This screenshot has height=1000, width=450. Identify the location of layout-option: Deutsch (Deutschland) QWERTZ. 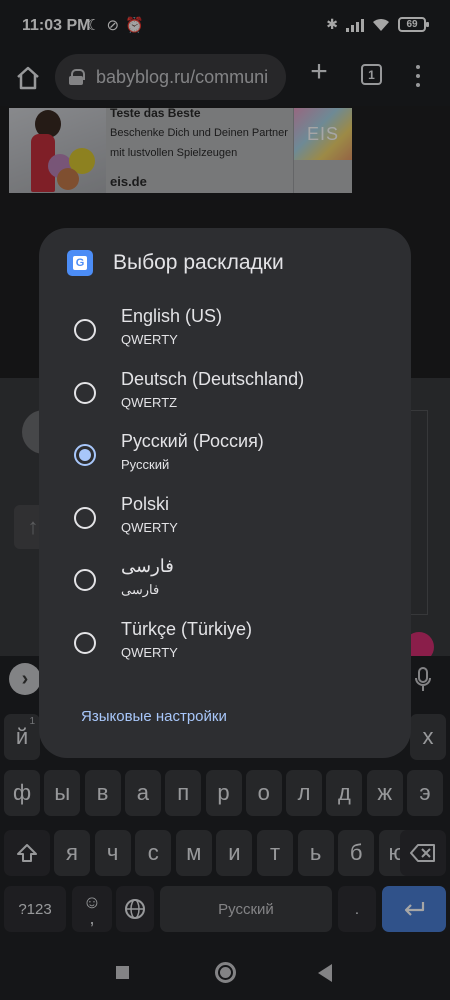
(225, 398).